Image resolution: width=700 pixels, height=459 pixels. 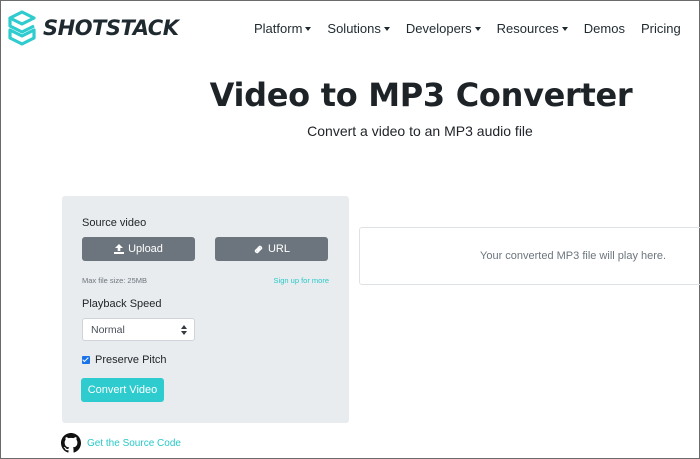 I want to click on upload-button: Upload, so click(x=138, y=249).